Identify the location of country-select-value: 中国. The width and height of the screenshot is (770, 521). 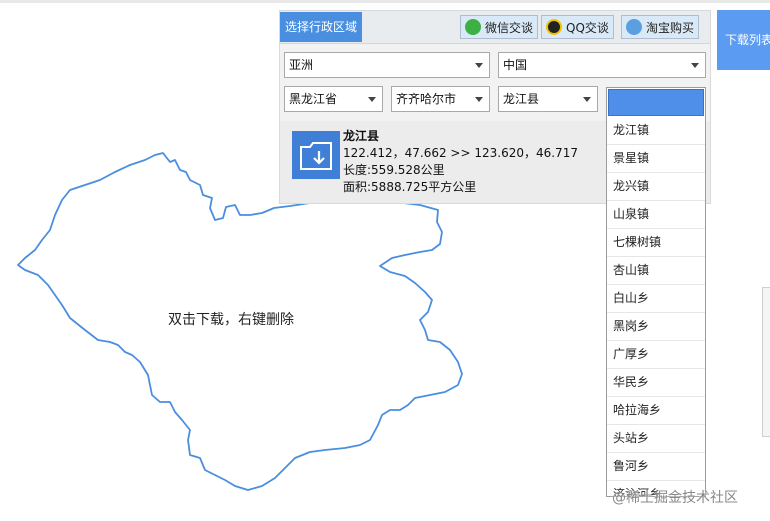
(515, 65).